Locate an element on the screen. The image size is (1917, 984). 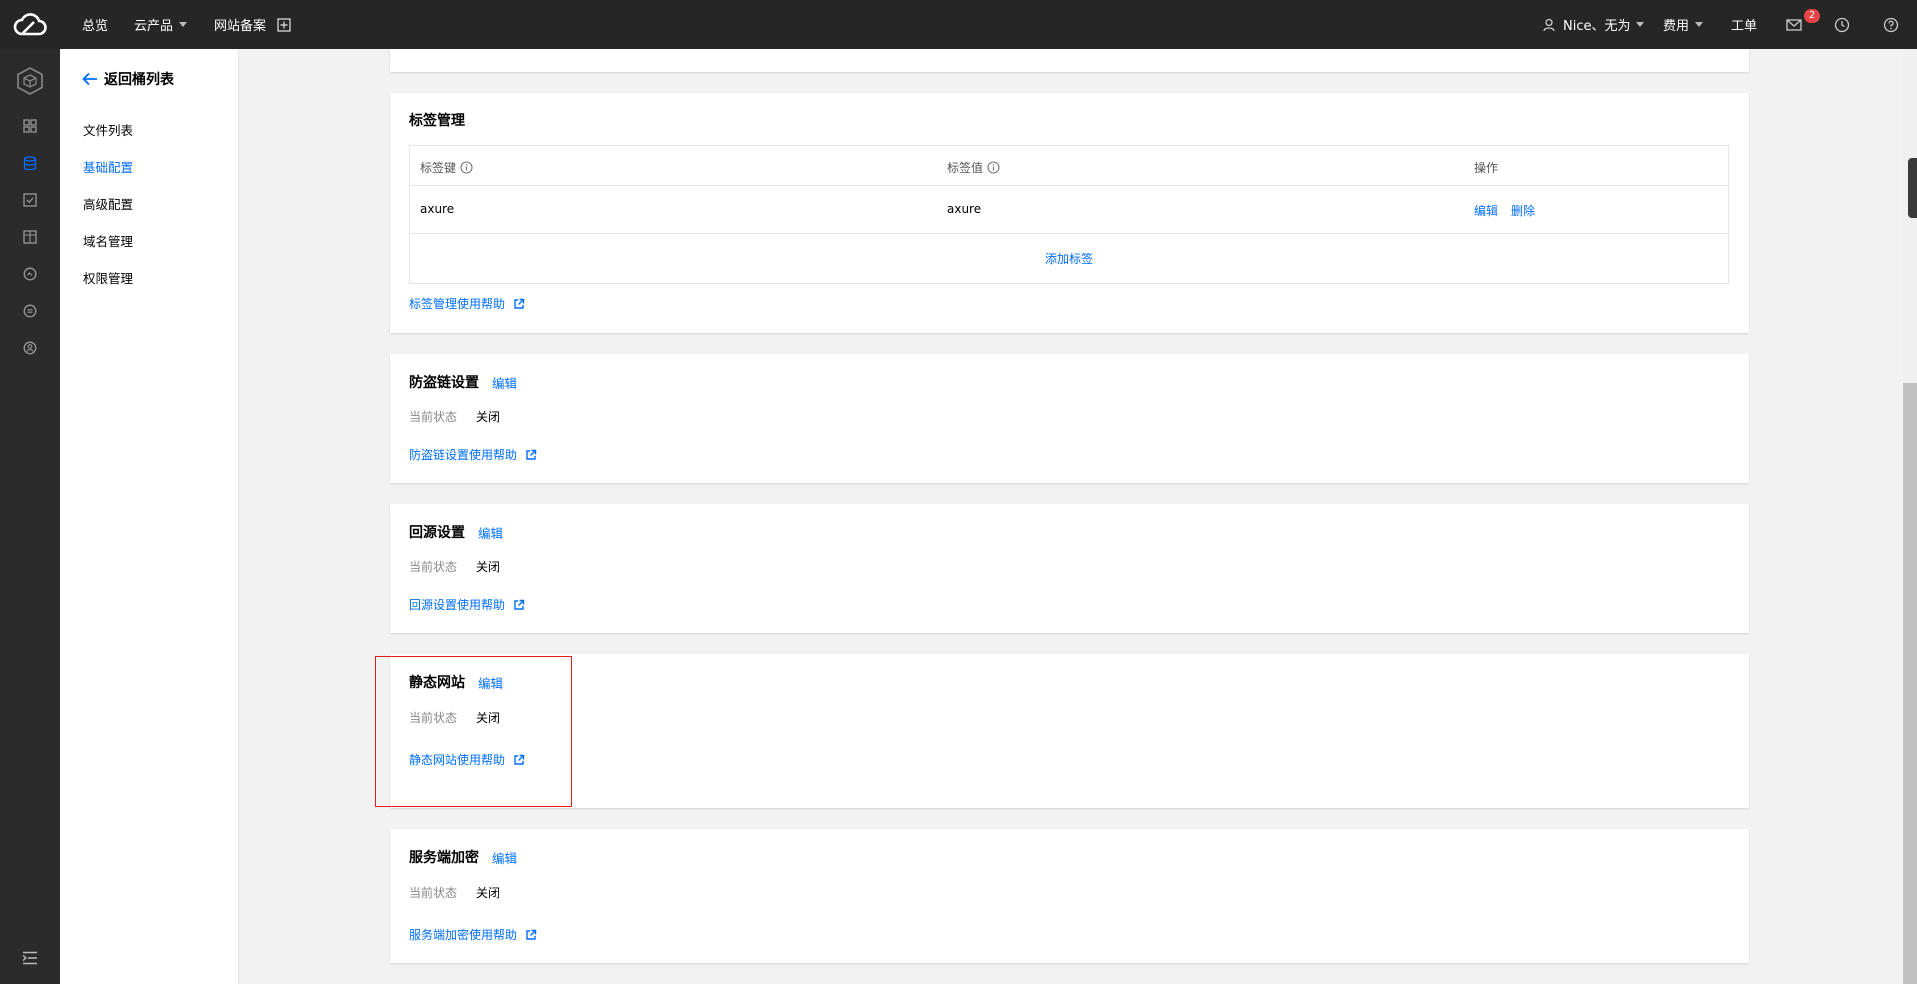
sidebar-item-basic-config: 基础配置 is located at coordinates (108, 166).